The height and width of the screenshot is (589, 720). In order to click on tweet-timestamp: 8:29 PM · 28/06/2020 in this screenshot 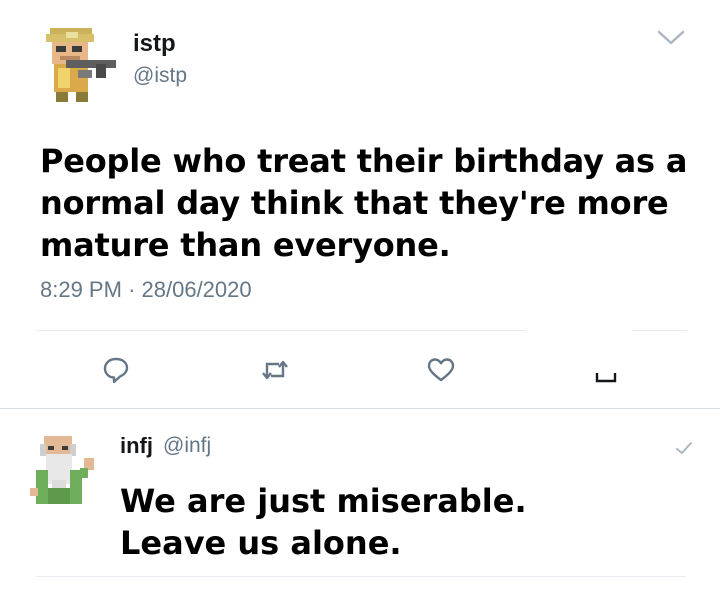, I will do `click(146, 290)`.